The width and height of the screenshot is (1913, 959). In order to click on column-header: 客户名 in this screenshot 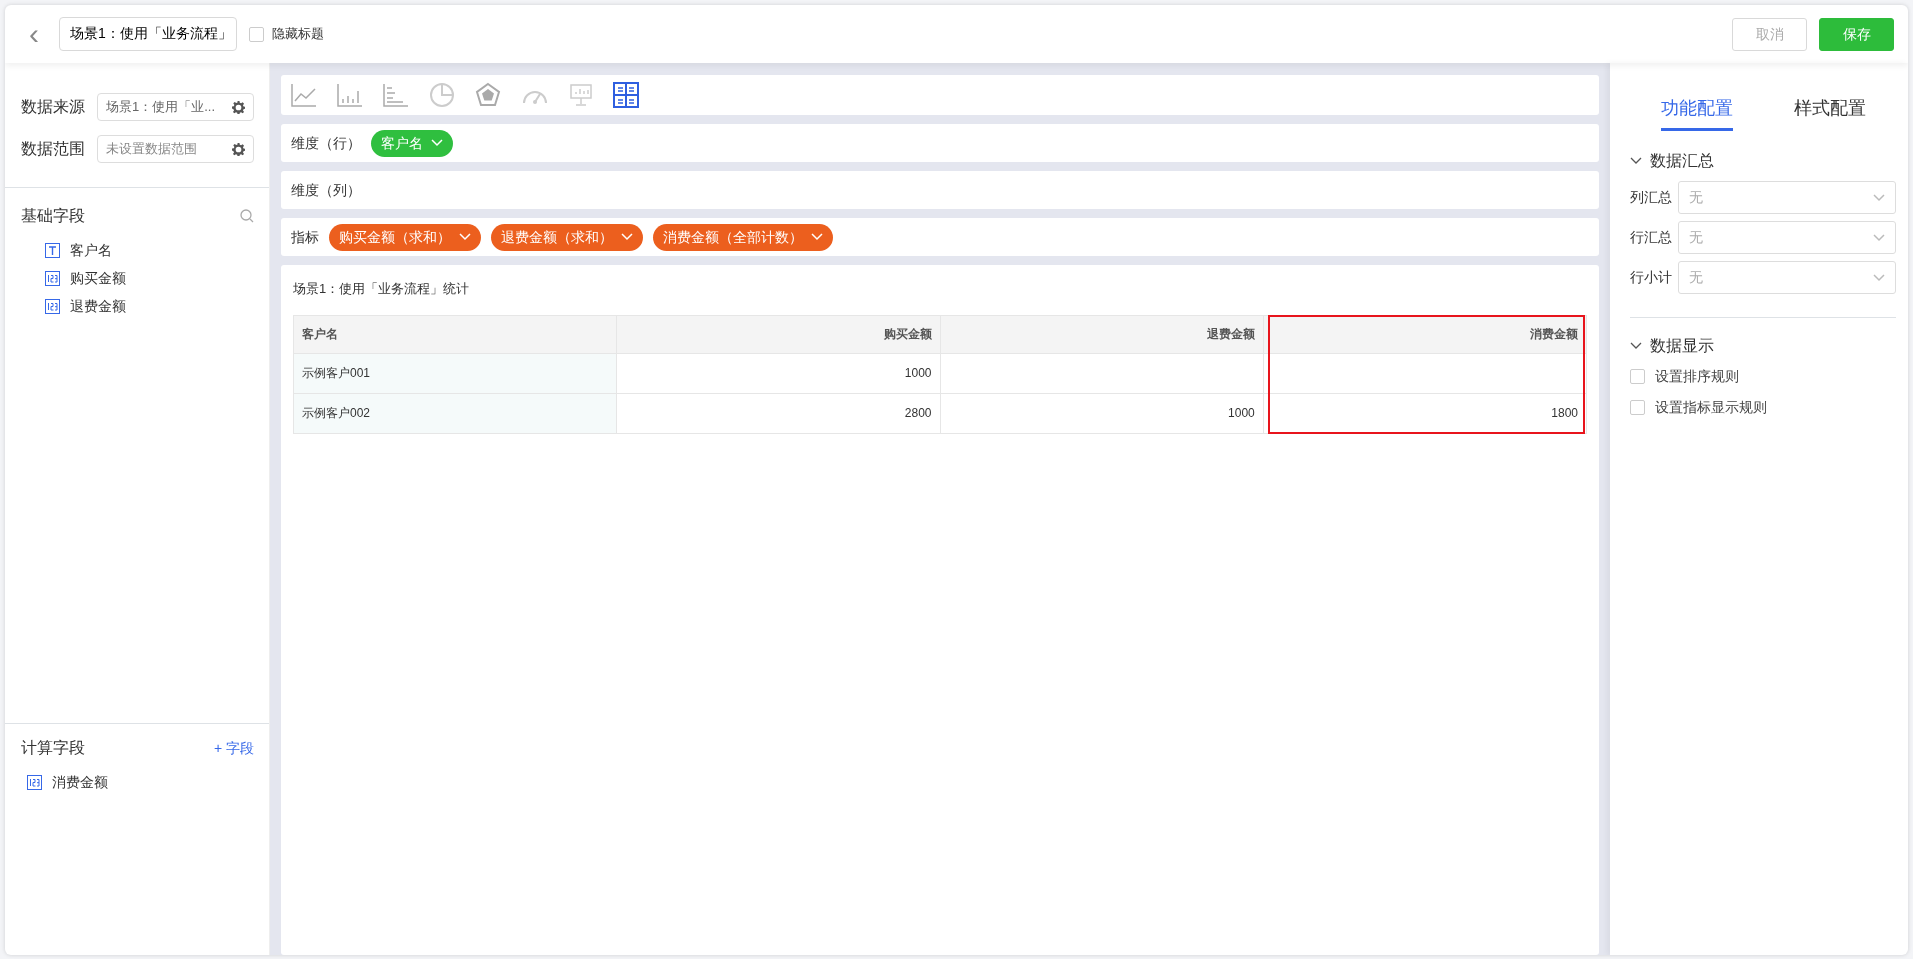, I will do `click(455, 334)`.